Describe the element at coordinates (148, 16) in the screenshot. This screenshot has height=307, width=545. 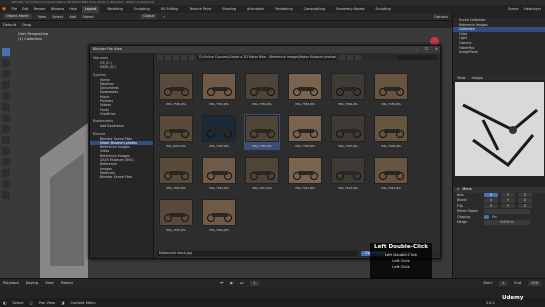
I see `orientation-dropdown: Global` at that location.